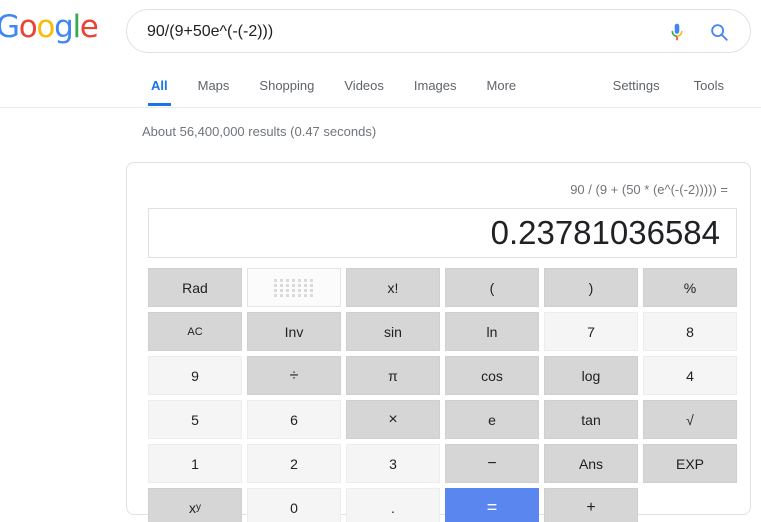  What do you see at coordinates (605, 232) in the screenshot?
I see `calculator-result: 0.23781036584` at bounding box center [605, 232].